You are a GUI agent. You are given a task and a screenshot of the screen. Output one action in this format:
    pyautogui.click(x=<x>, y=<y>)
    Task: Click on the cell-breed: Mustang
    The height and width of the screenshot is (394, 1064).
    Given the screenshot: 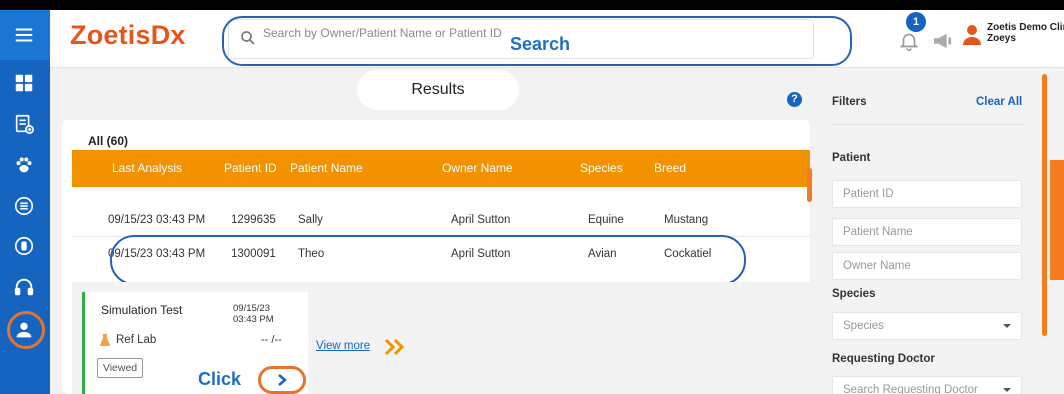 What is the action you would take?
    pyautogui.click(x=686, y=220)
    